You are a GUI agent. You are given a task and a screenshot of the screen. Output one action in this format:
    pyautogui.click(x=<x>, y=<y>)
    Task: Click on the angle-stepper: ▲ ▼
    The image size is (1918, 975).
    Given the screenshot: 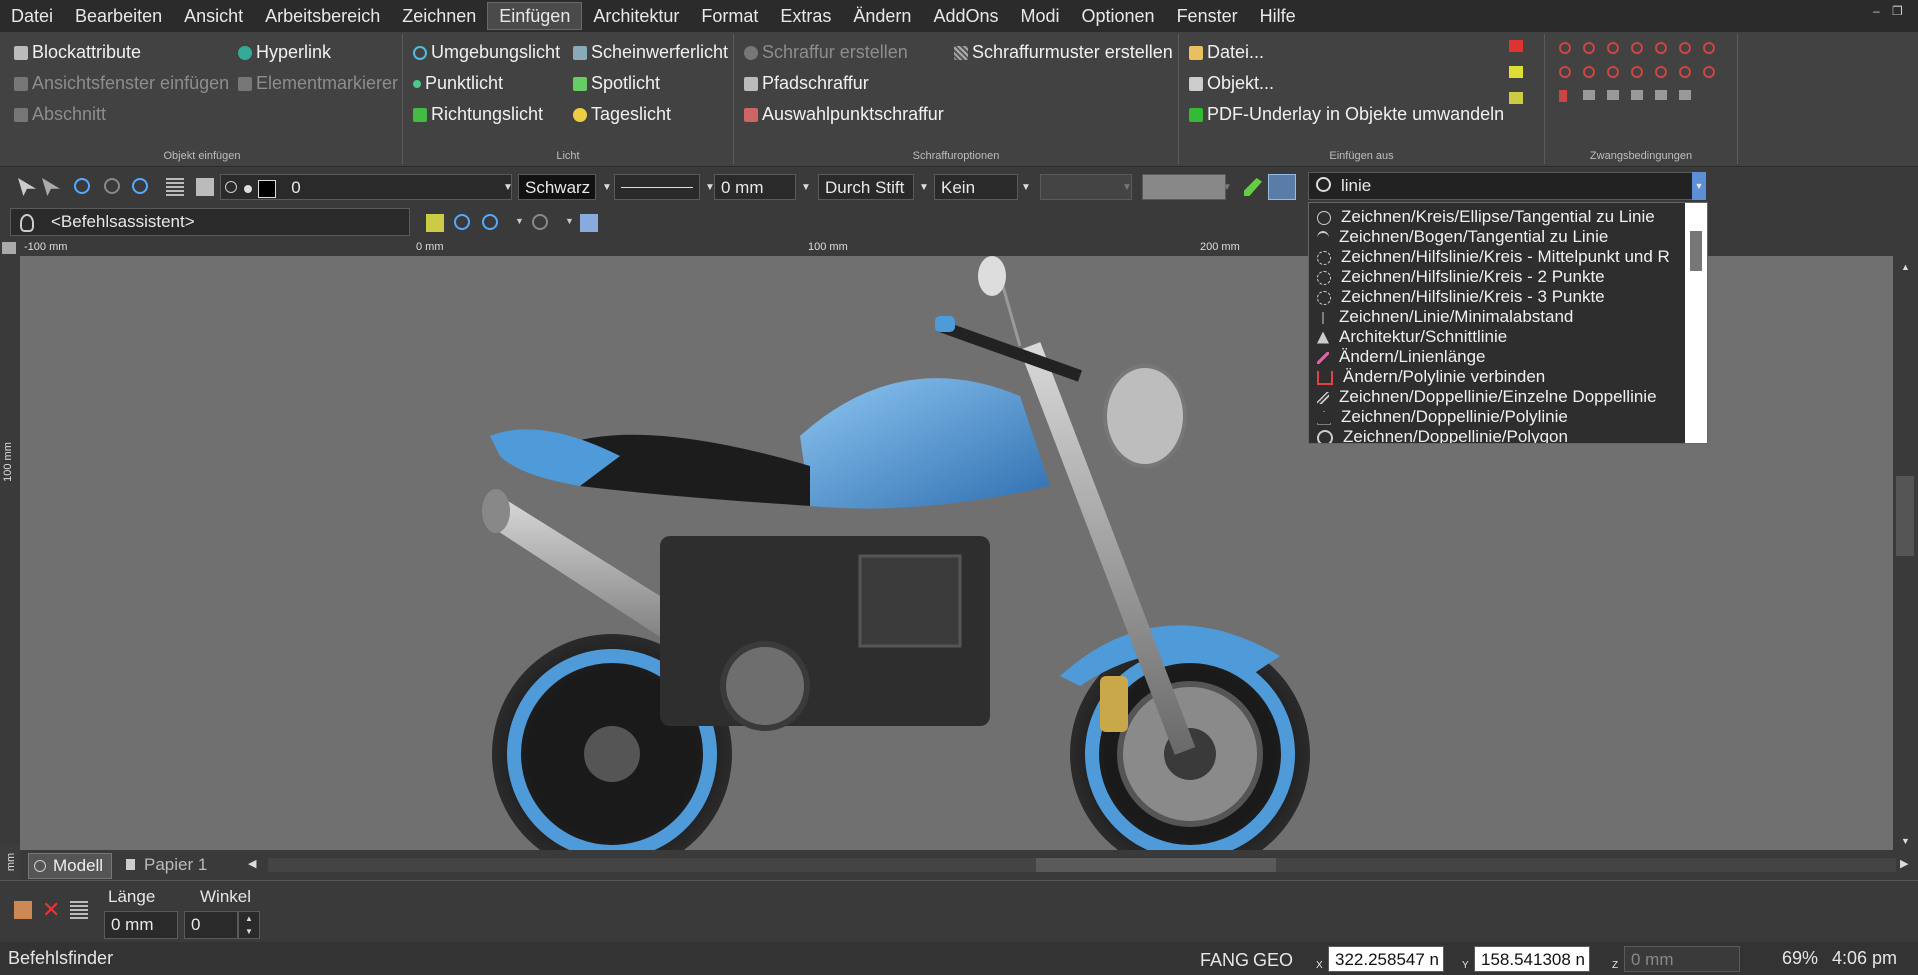 What is the action you would take?
    pyautogui.click(x=249, y=925)
    